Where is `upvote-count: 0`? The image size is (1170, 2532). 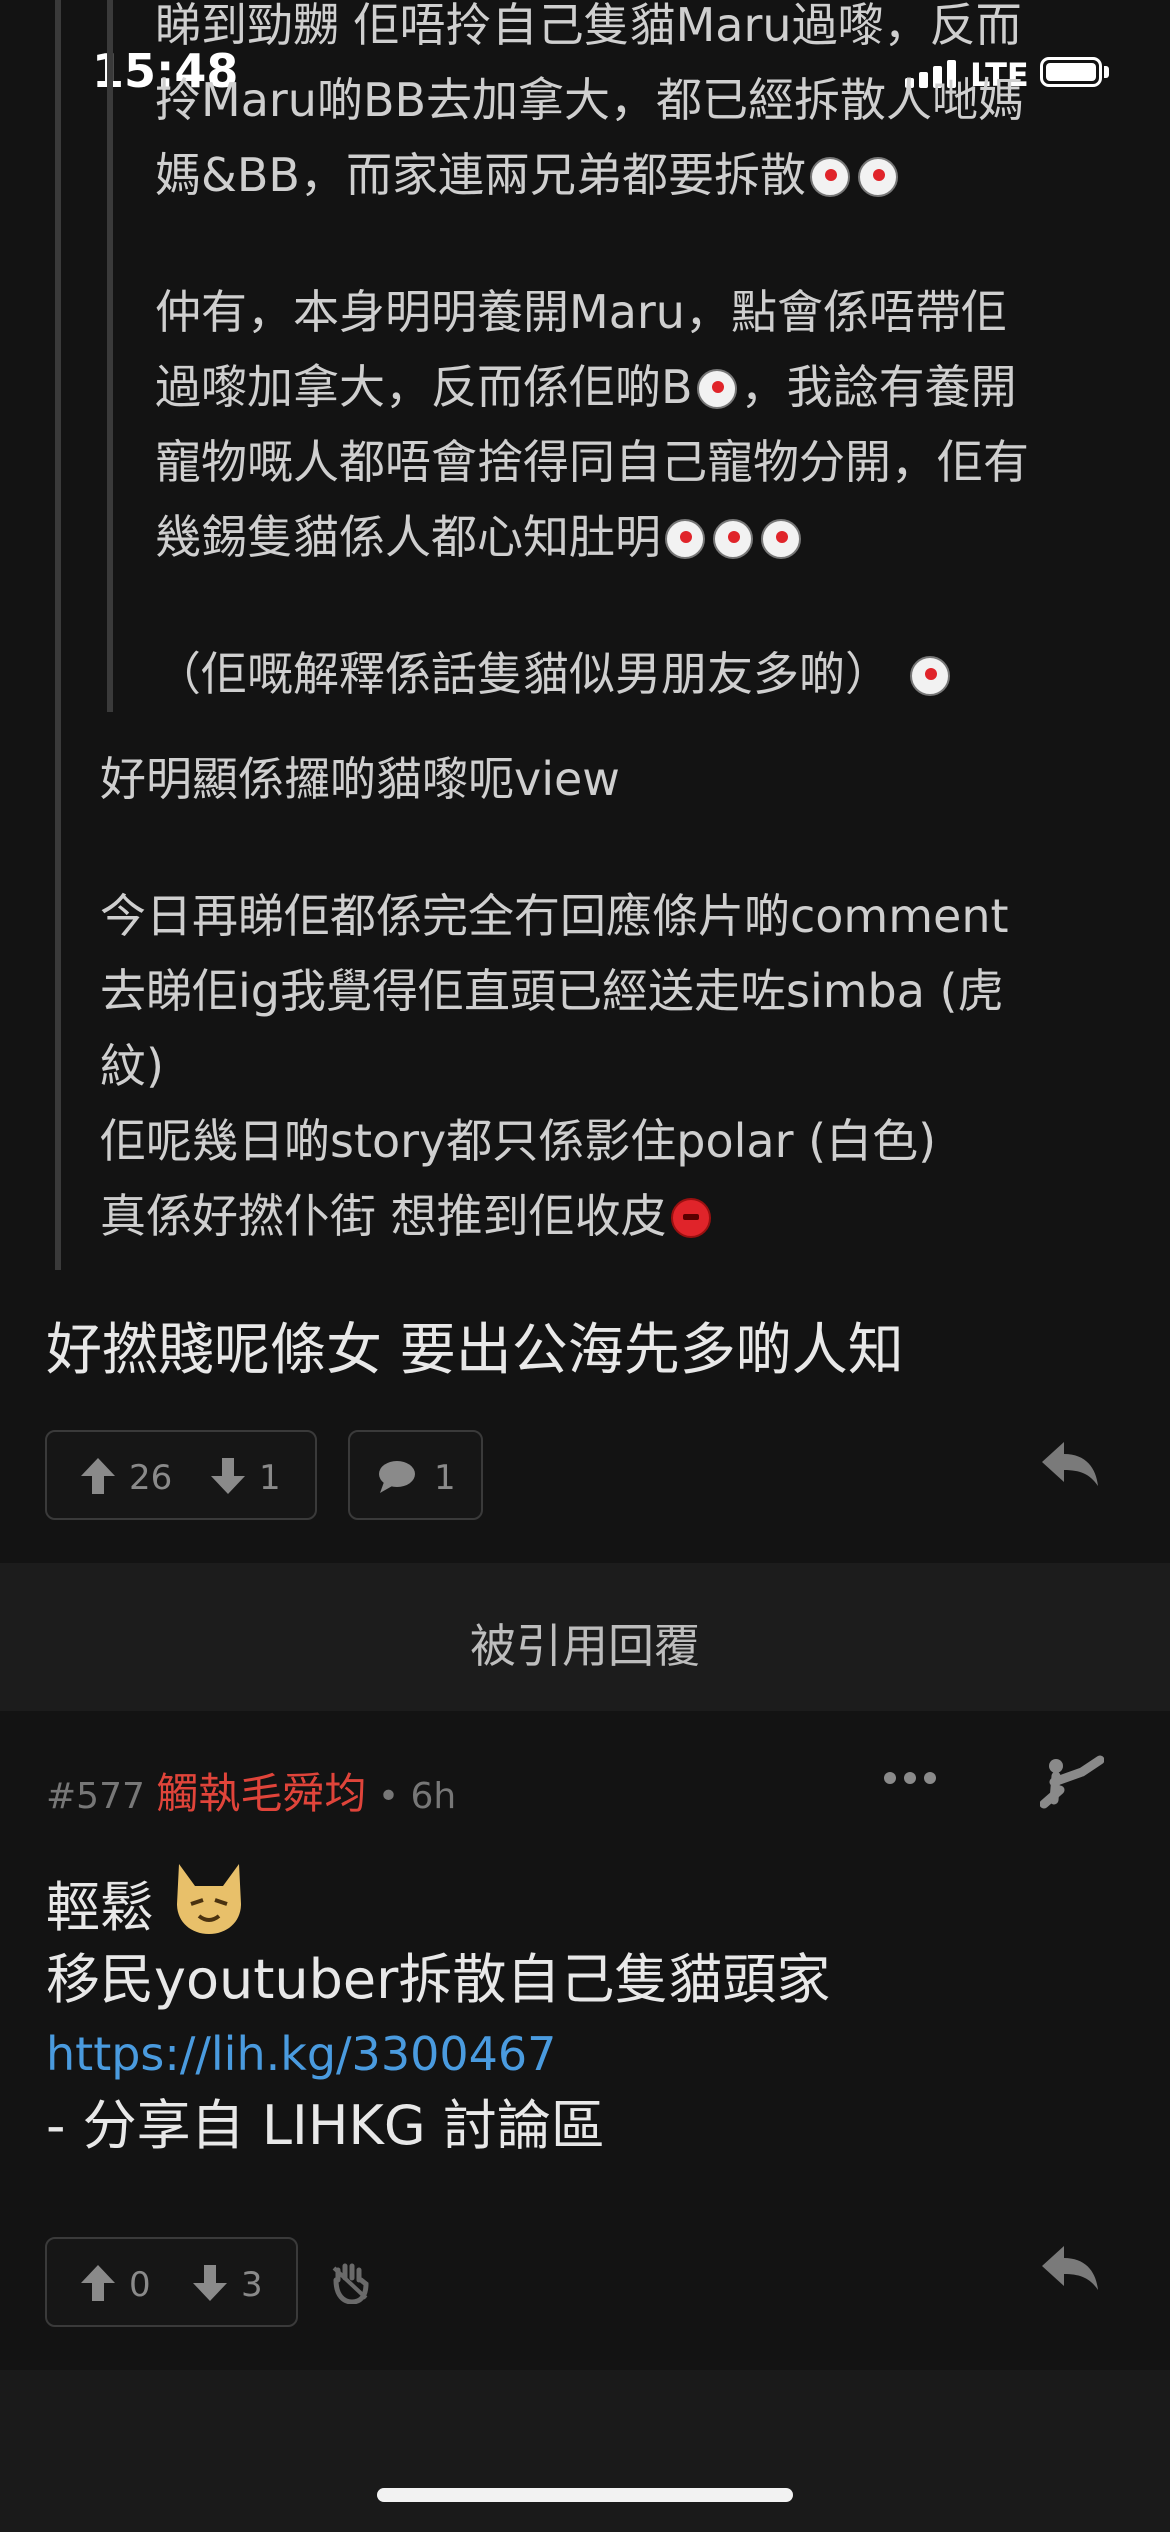 upvote-count: 0 is located at coordinates (140, 2285).